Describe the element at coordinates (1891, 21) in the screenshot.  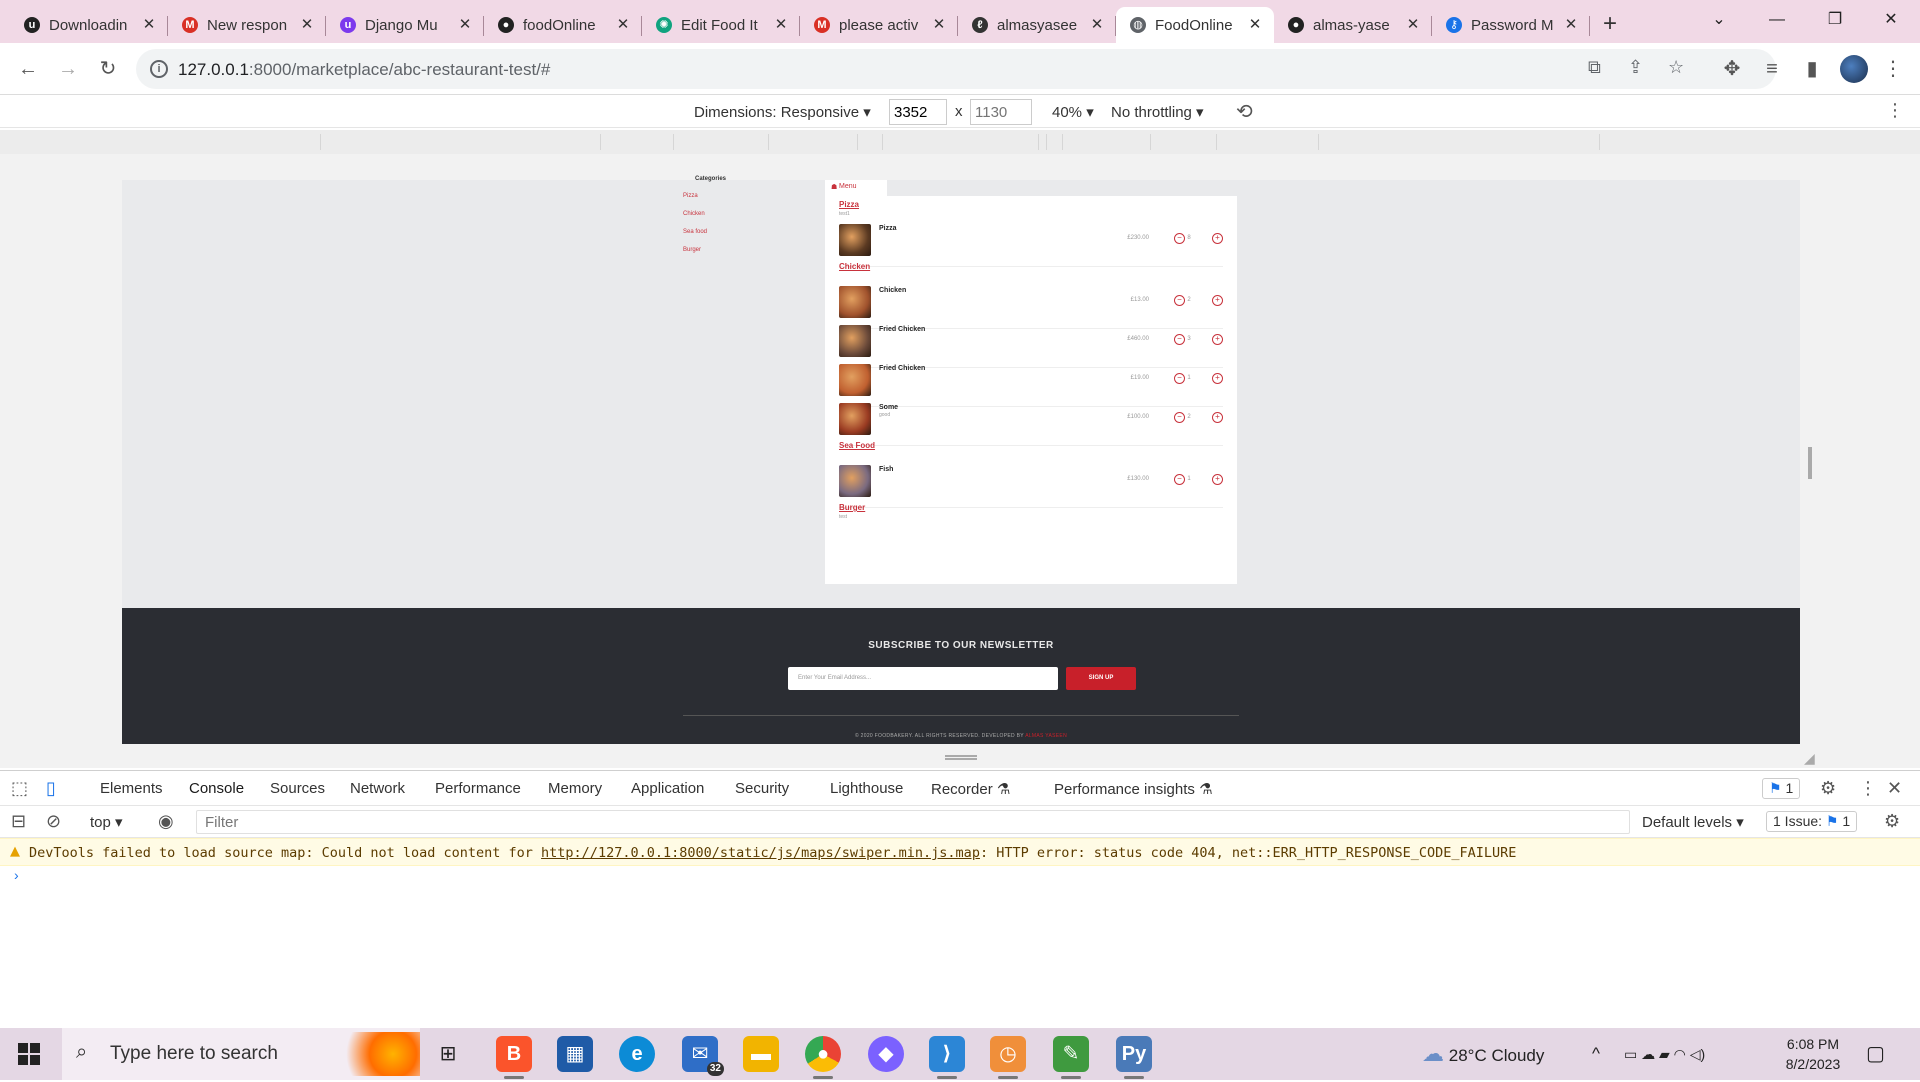
I see `close-window-button: ✕` at that location.